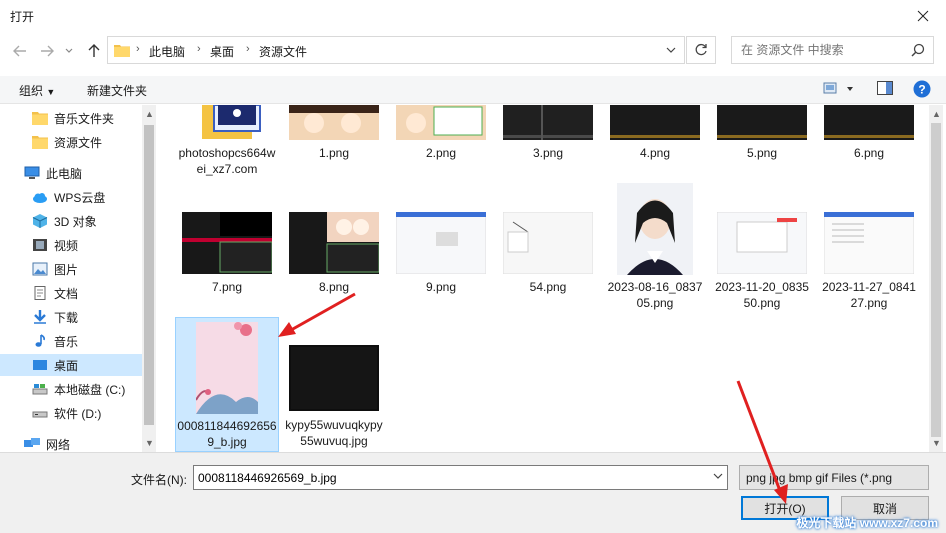 Image resolution: width=946 pixels, height=533 pixels. What do you see at coordinates (117, 90) in the screenshot?
I see `new-folder-button: 新建文件夹` at bounding box center [117, 90].